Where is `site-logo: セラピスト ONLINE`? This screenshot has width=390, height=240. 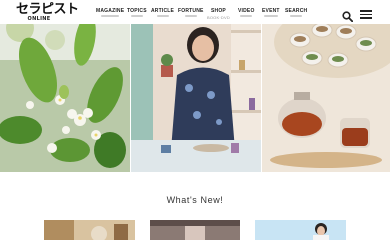 site-logo: セラピスト ONLINE is located at coordinates (47, 12).